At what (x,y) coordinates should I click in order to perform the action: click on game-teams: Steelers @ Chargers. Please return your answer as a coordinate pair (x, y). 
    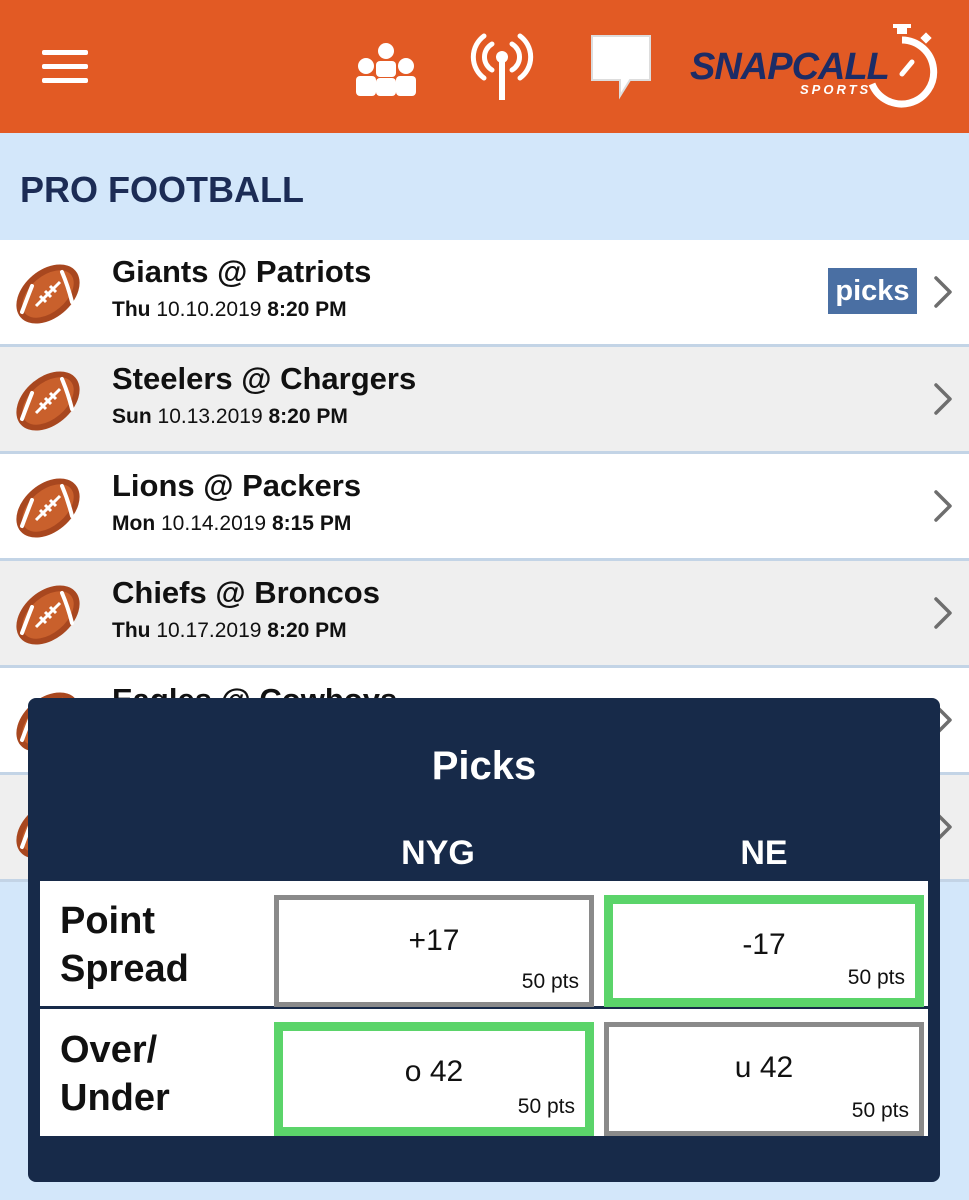
    Looking at the image, I should click on (264, 378).